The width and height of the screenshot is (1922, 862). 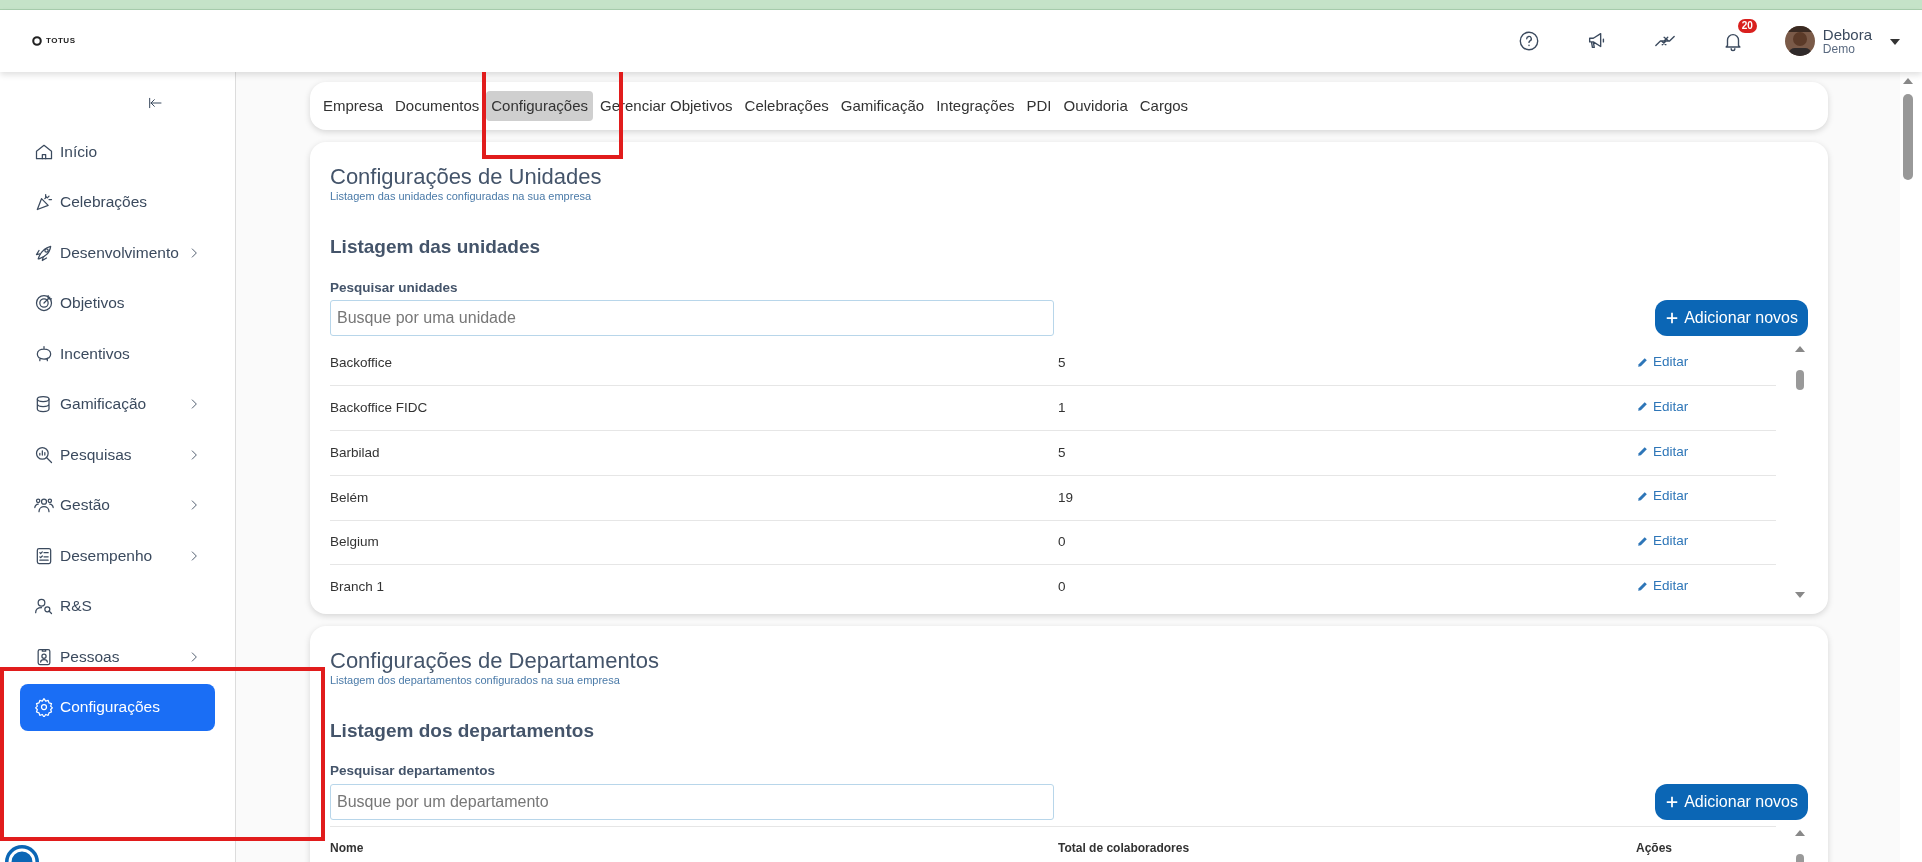 I want to click on table-cell-text: Belgium, so click(x=355, y=542).